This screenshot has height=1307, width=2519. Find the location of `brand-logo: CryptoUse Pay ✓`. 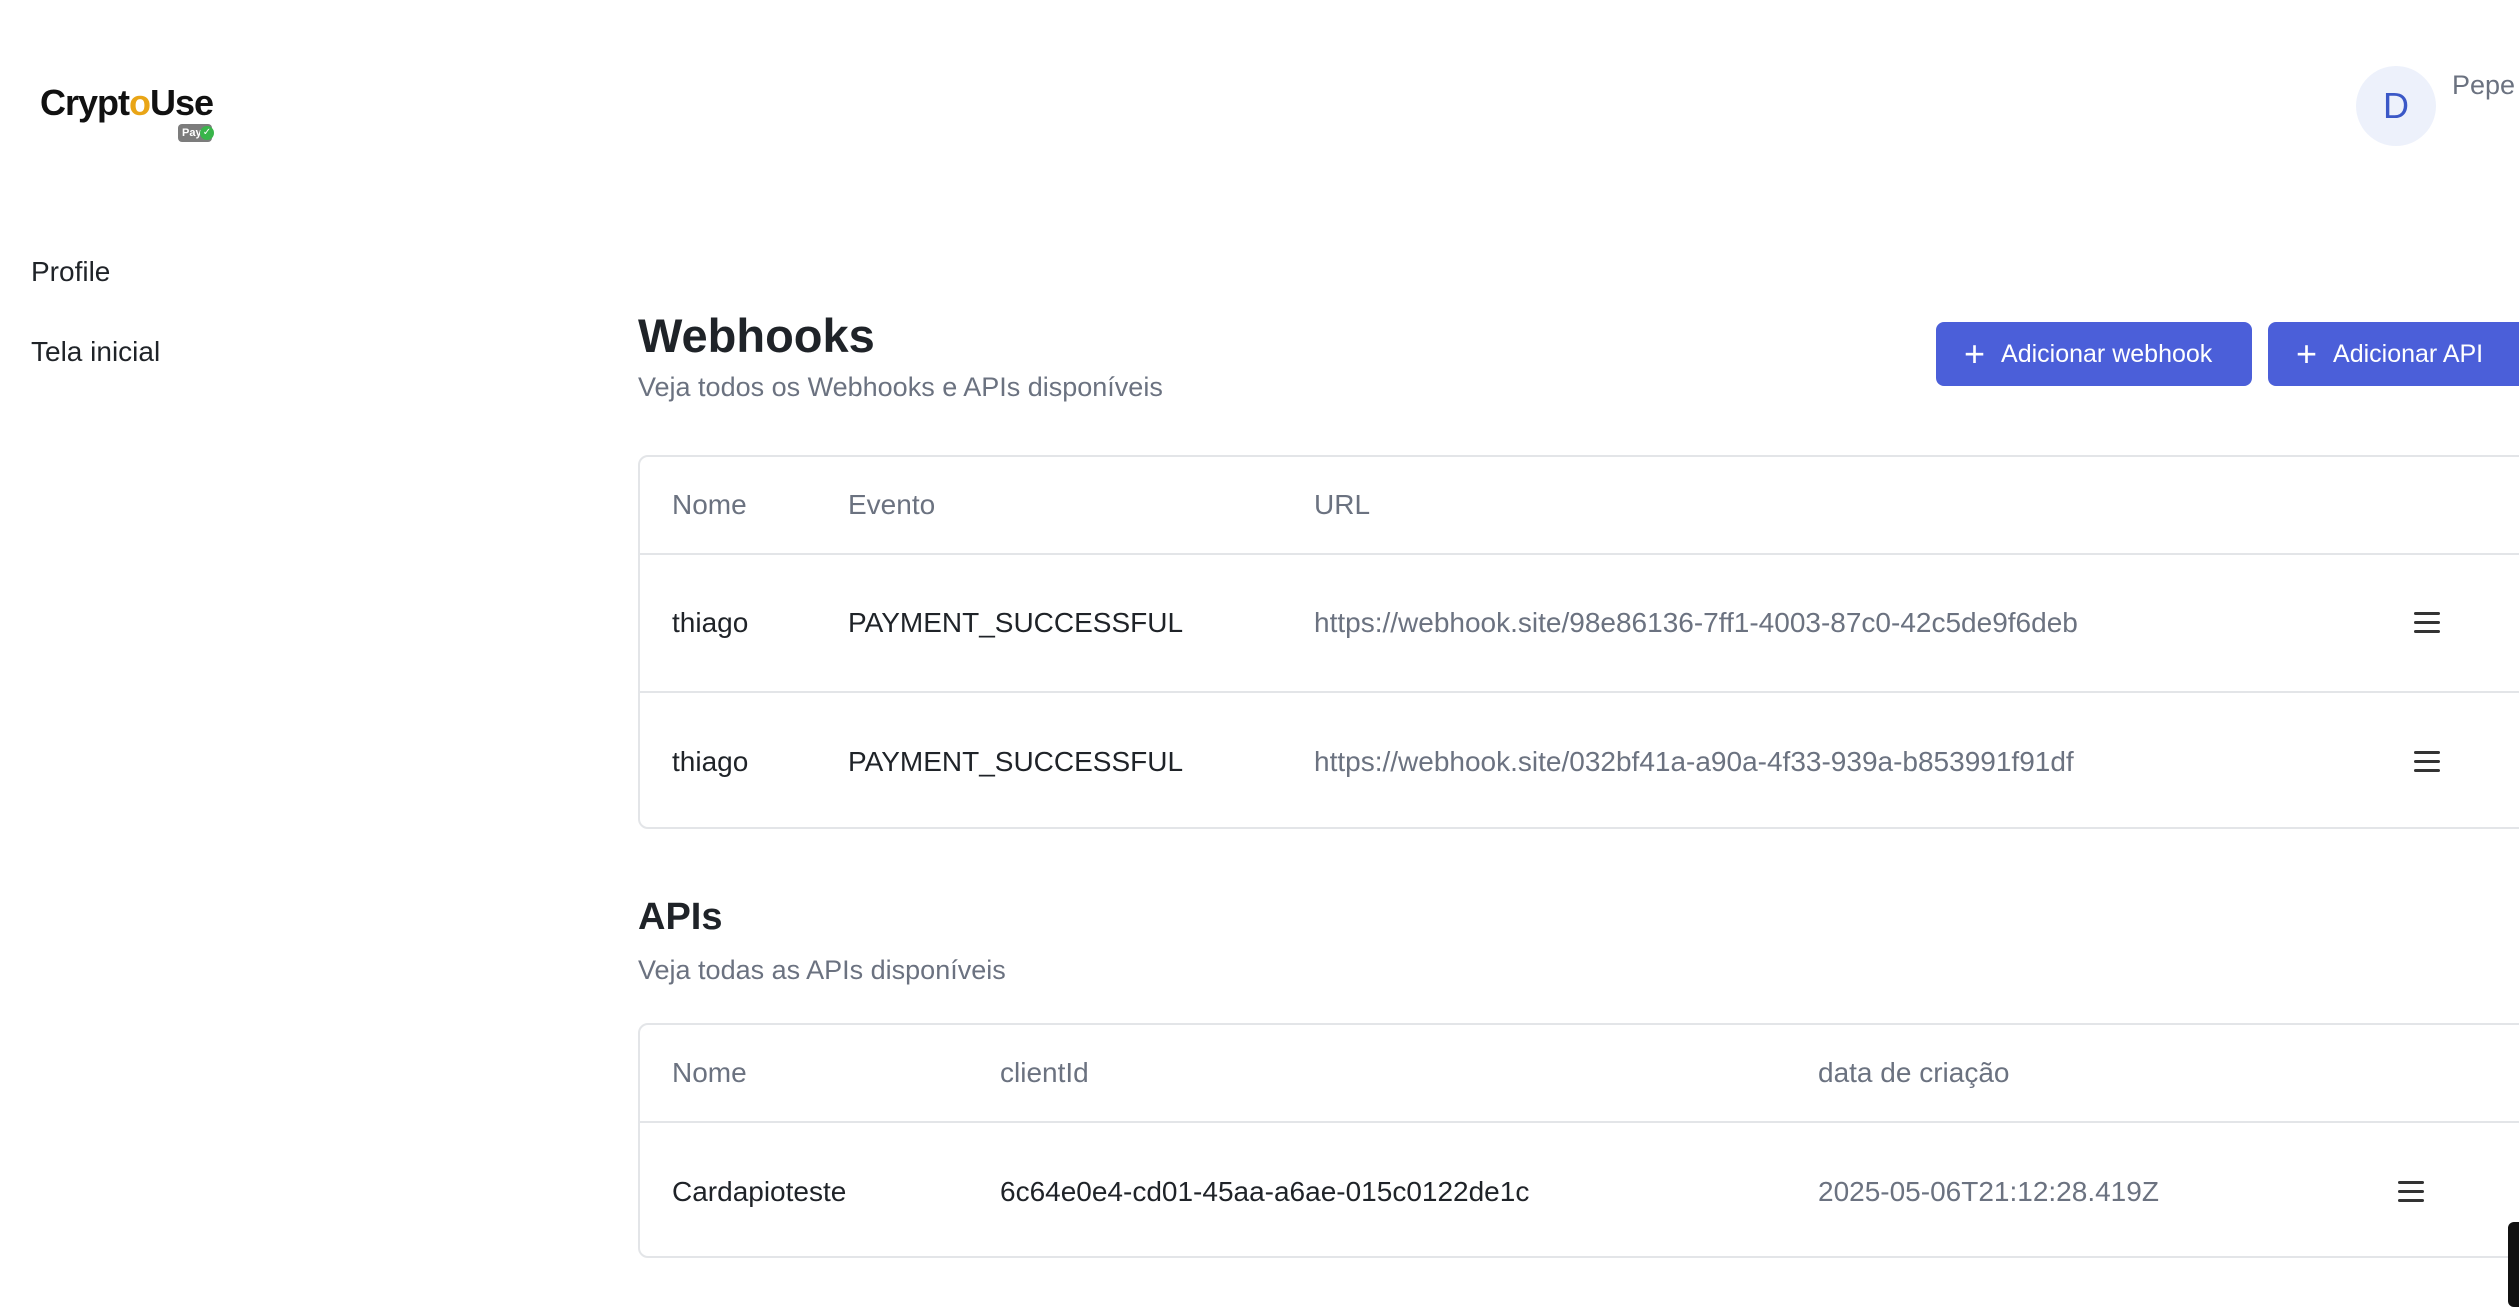

brand-logo: CryptoUse Pay ✓ is located at coordinates (135, 114).